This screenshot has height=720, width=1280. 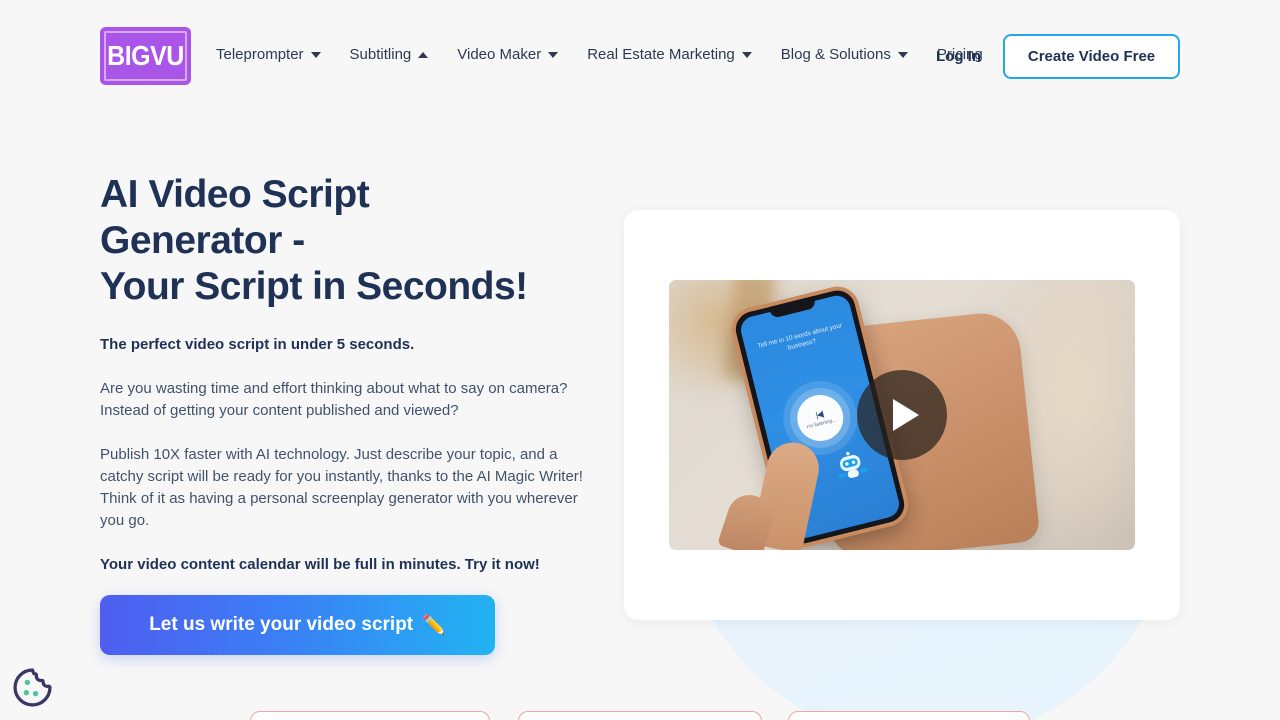 What do you see at coordinates (1091, 56) in the screenshot?
I see `create-video-free-button: Create Video Free` at bounding box center [1091, 56].